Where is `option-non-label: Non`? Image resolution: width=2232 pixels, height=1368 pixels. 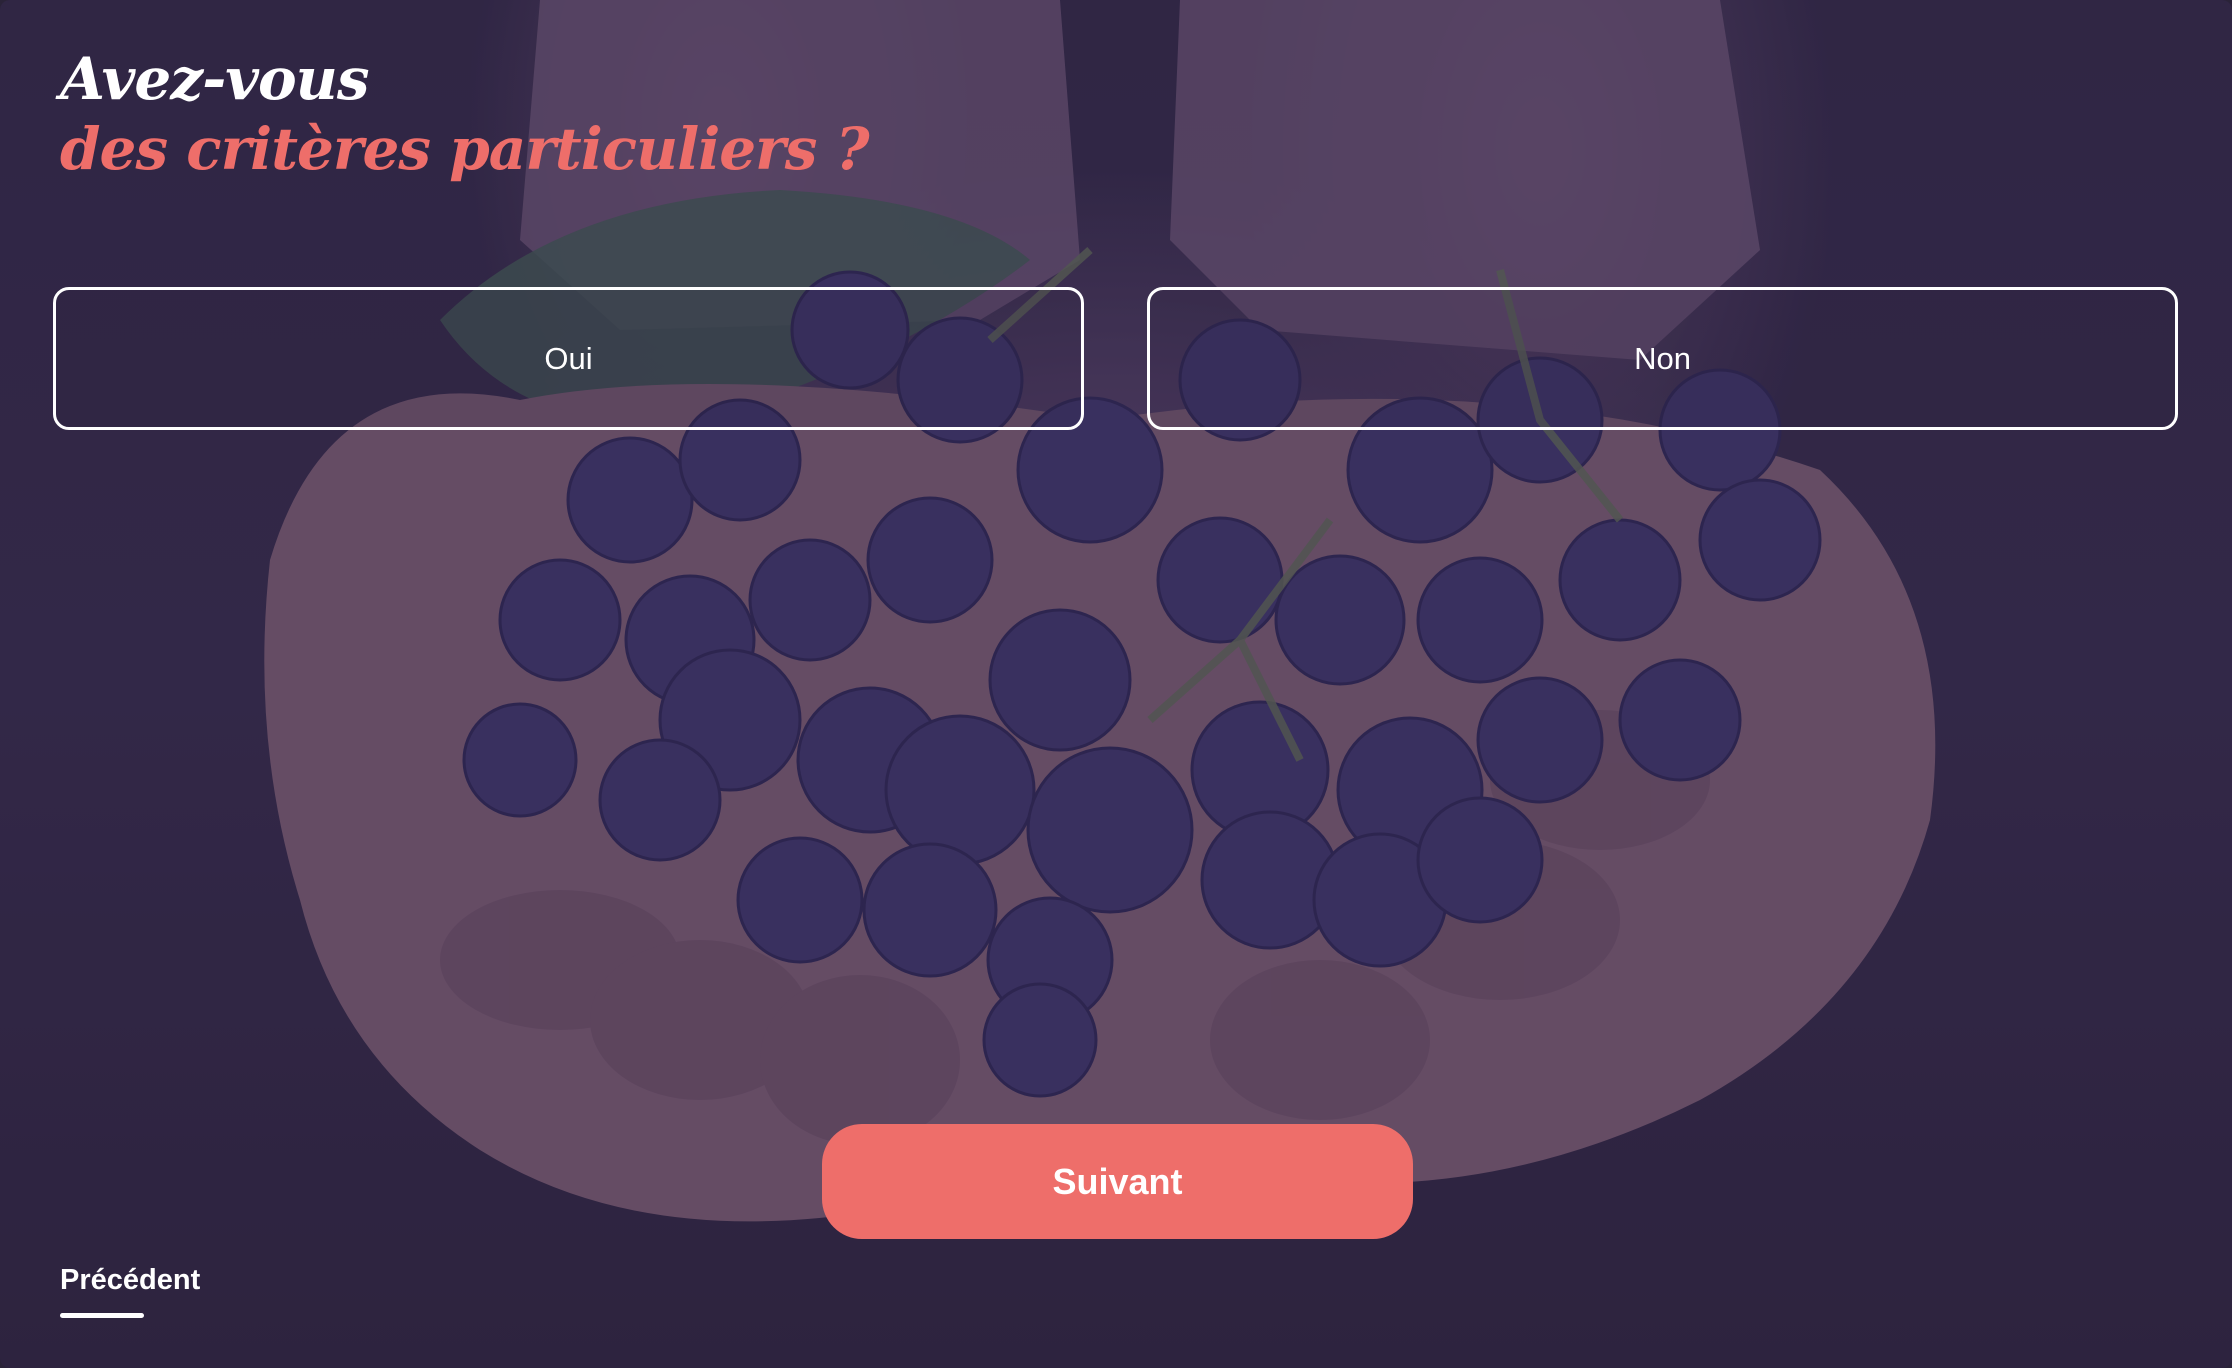 option-non-label: Non is located at coordinates (1662, 358).